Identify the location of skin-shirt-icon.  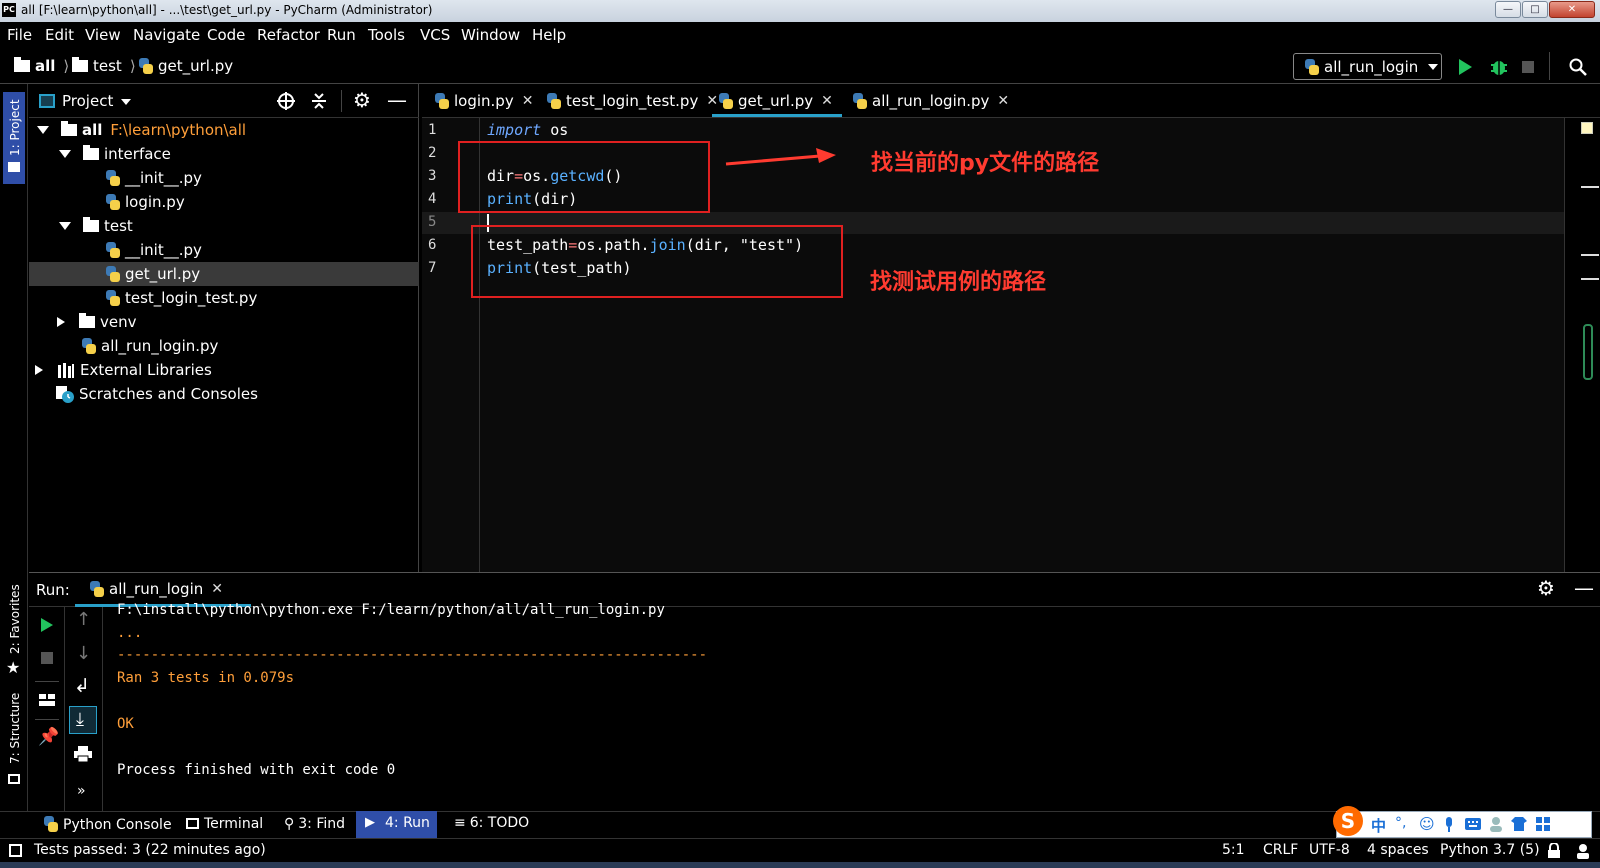
(1519, 824).